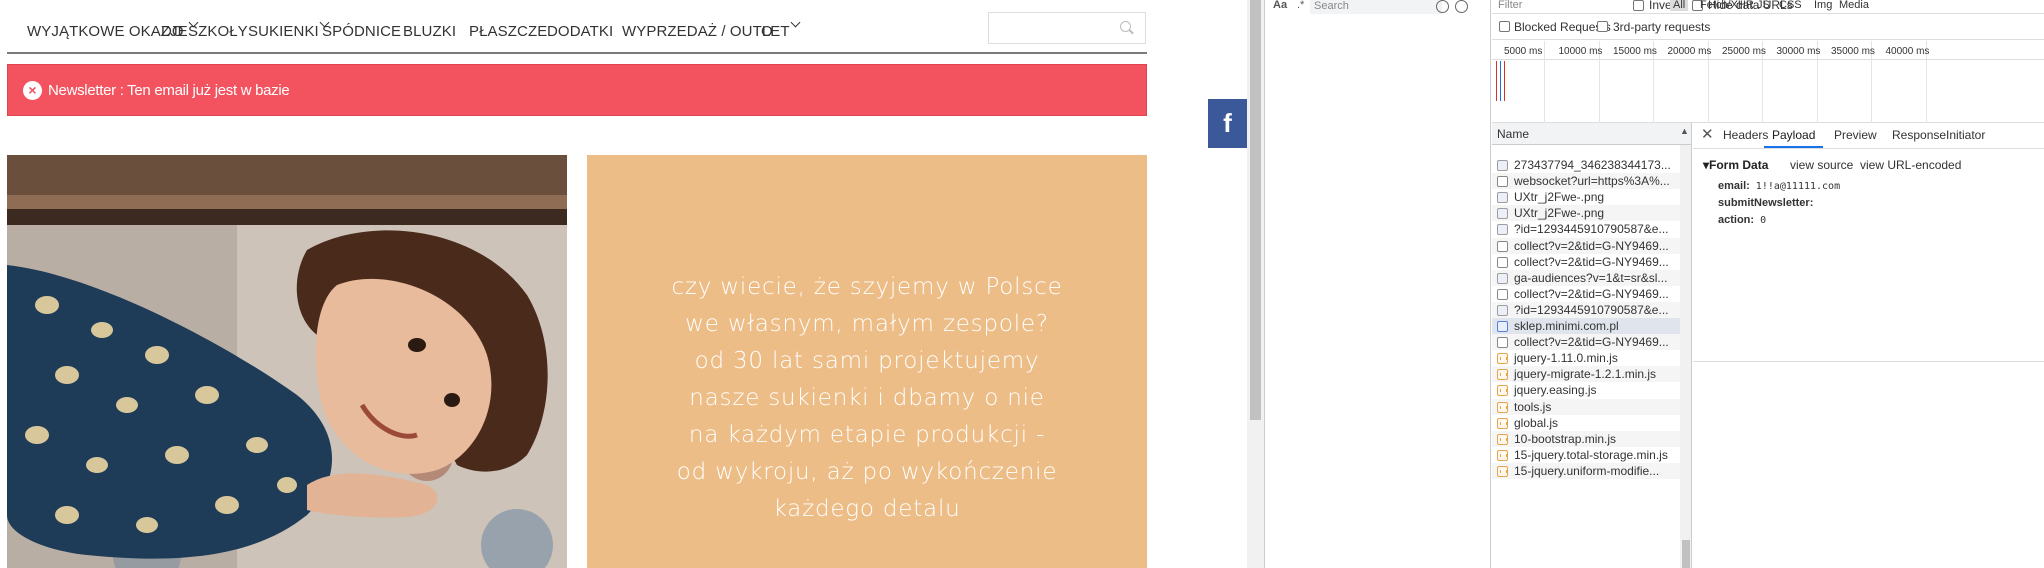 The height and width of the screenshot is (568, 2044). What do you see at coordinates (1685, 356) in the screenshot?
I see `request-list-scrollbar` at bounding box center [1685, 356].